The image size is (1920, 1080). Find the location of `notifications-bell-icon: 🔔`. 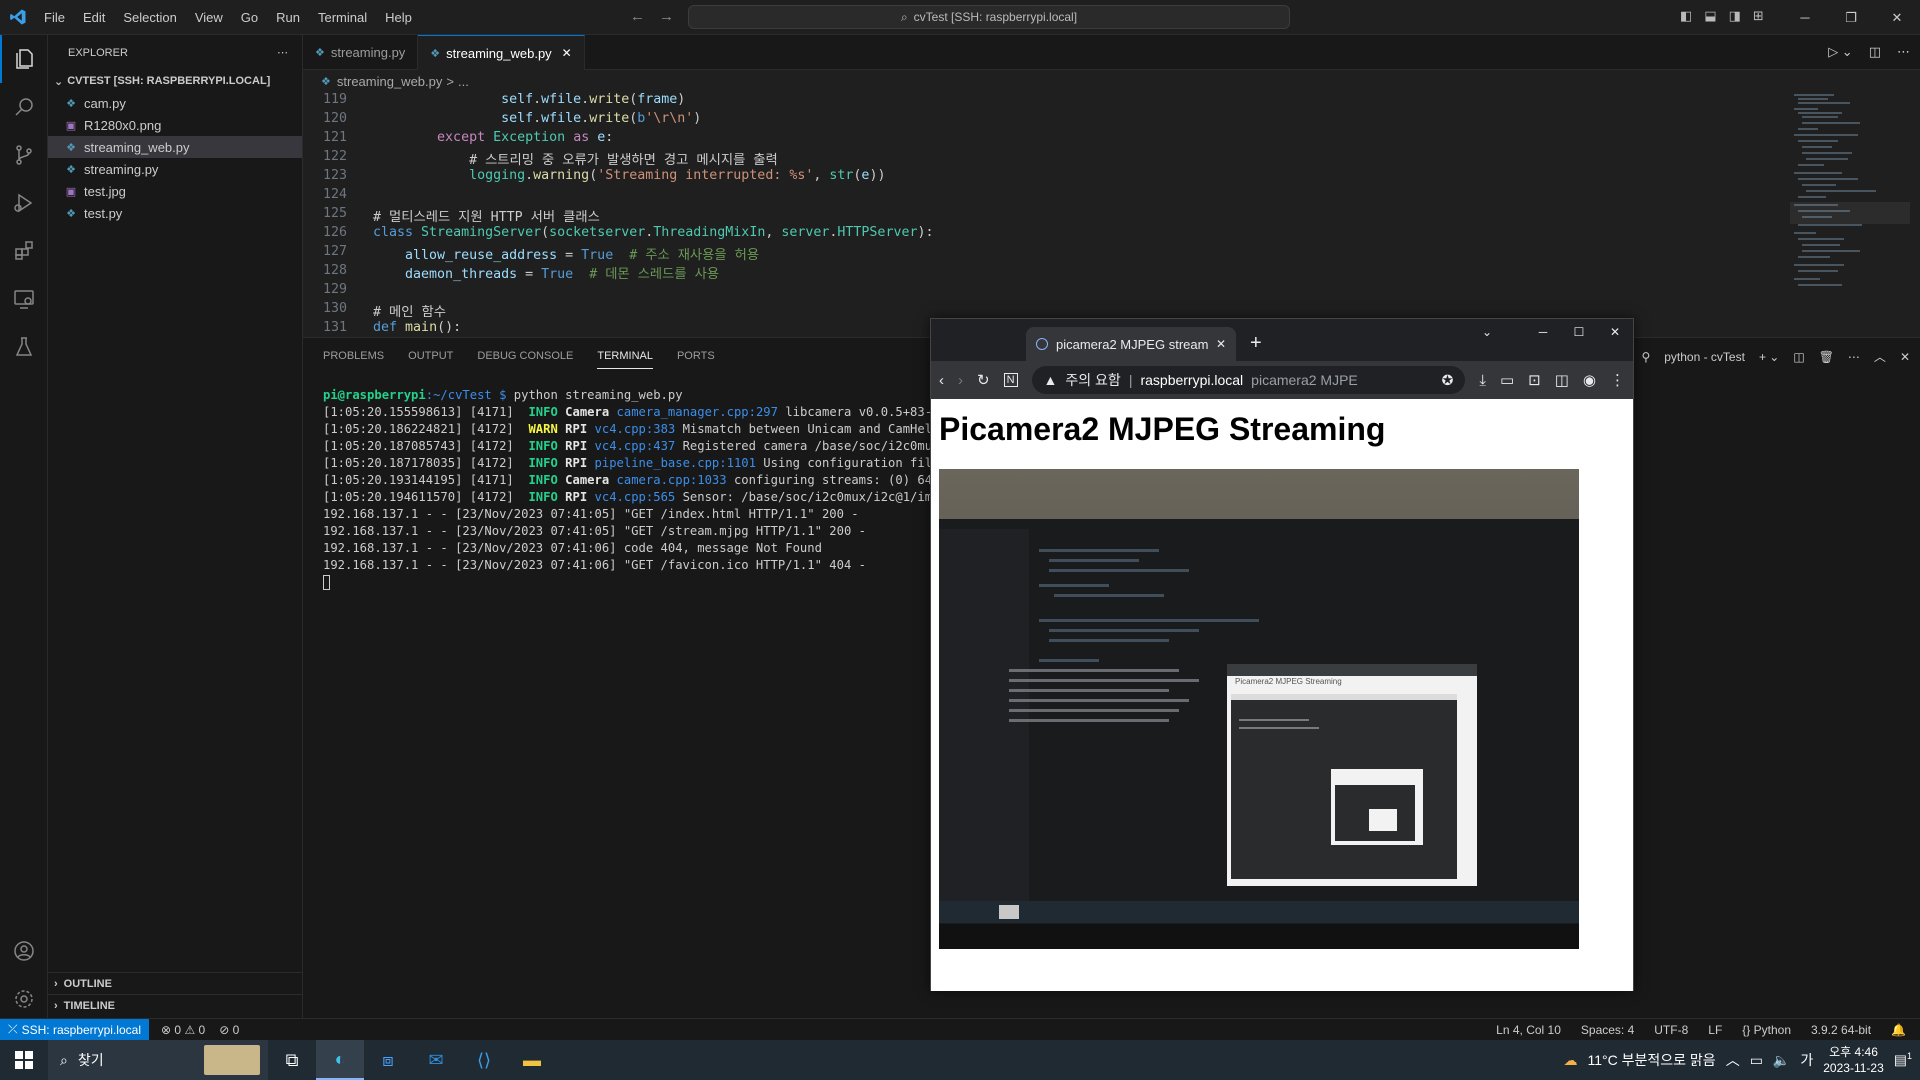

notifications-bell-icon: 🔔 is located at coordinates (1898, 1030).